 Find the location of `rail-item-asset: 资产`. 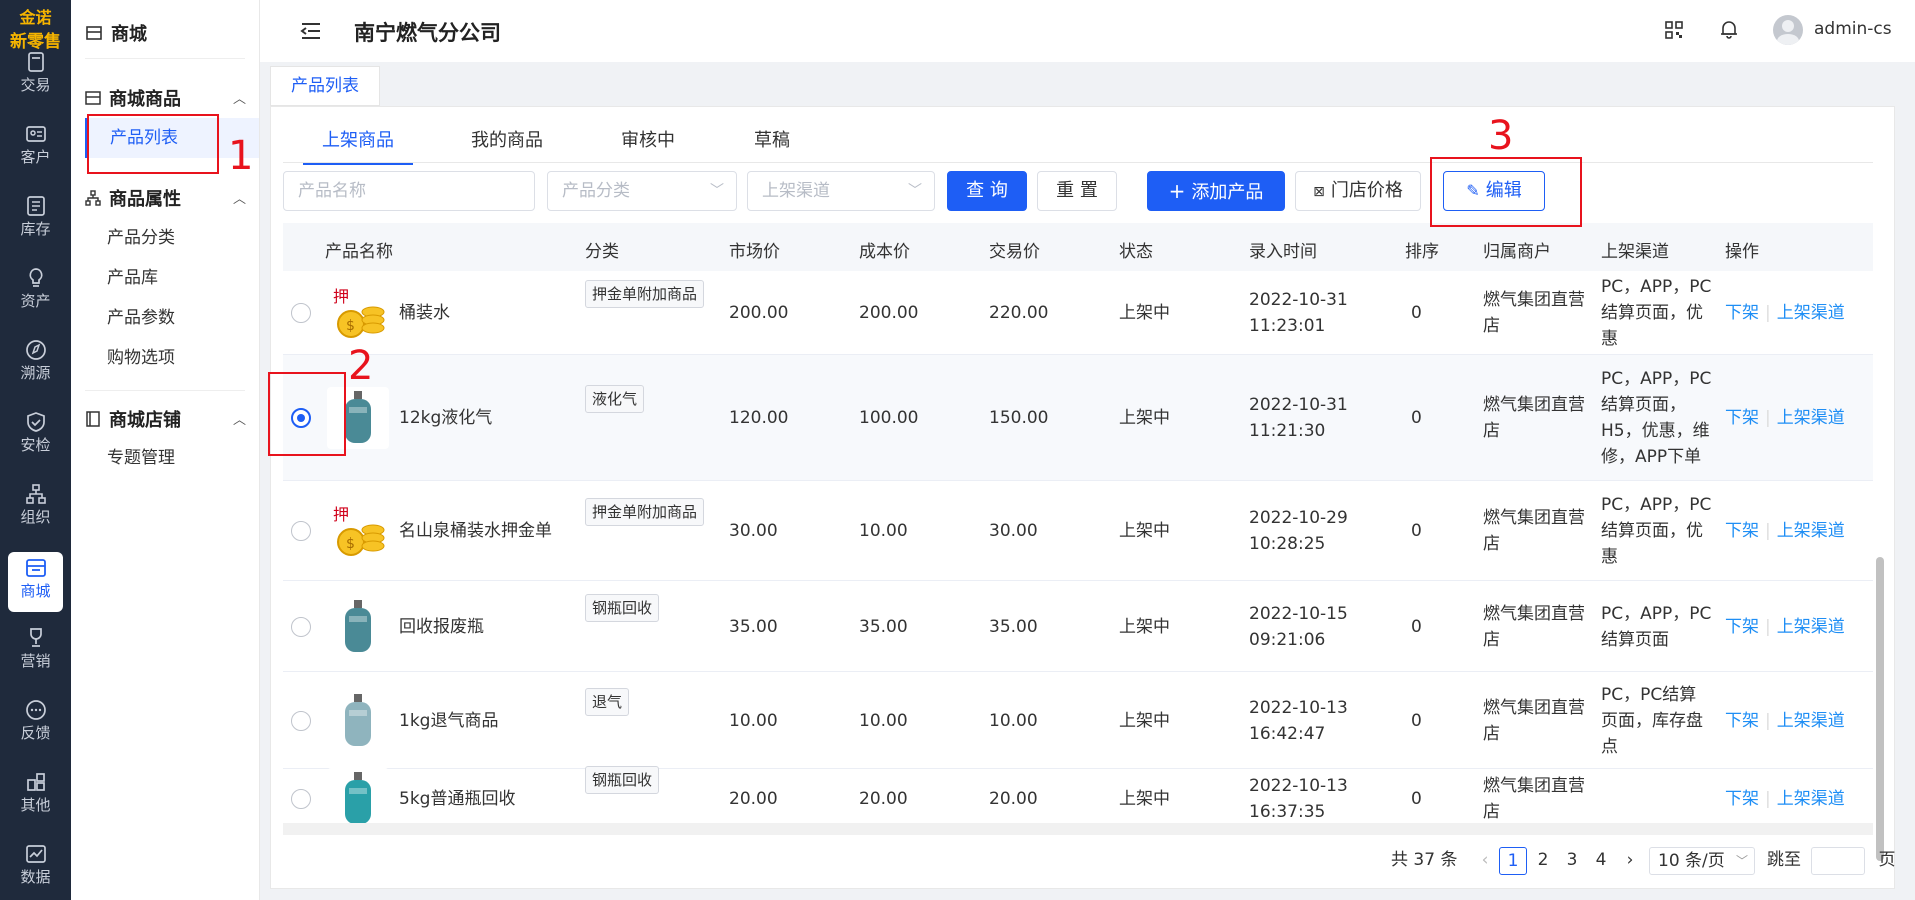

rail-item-asset: 资产 is located at coordinates (35, 292).